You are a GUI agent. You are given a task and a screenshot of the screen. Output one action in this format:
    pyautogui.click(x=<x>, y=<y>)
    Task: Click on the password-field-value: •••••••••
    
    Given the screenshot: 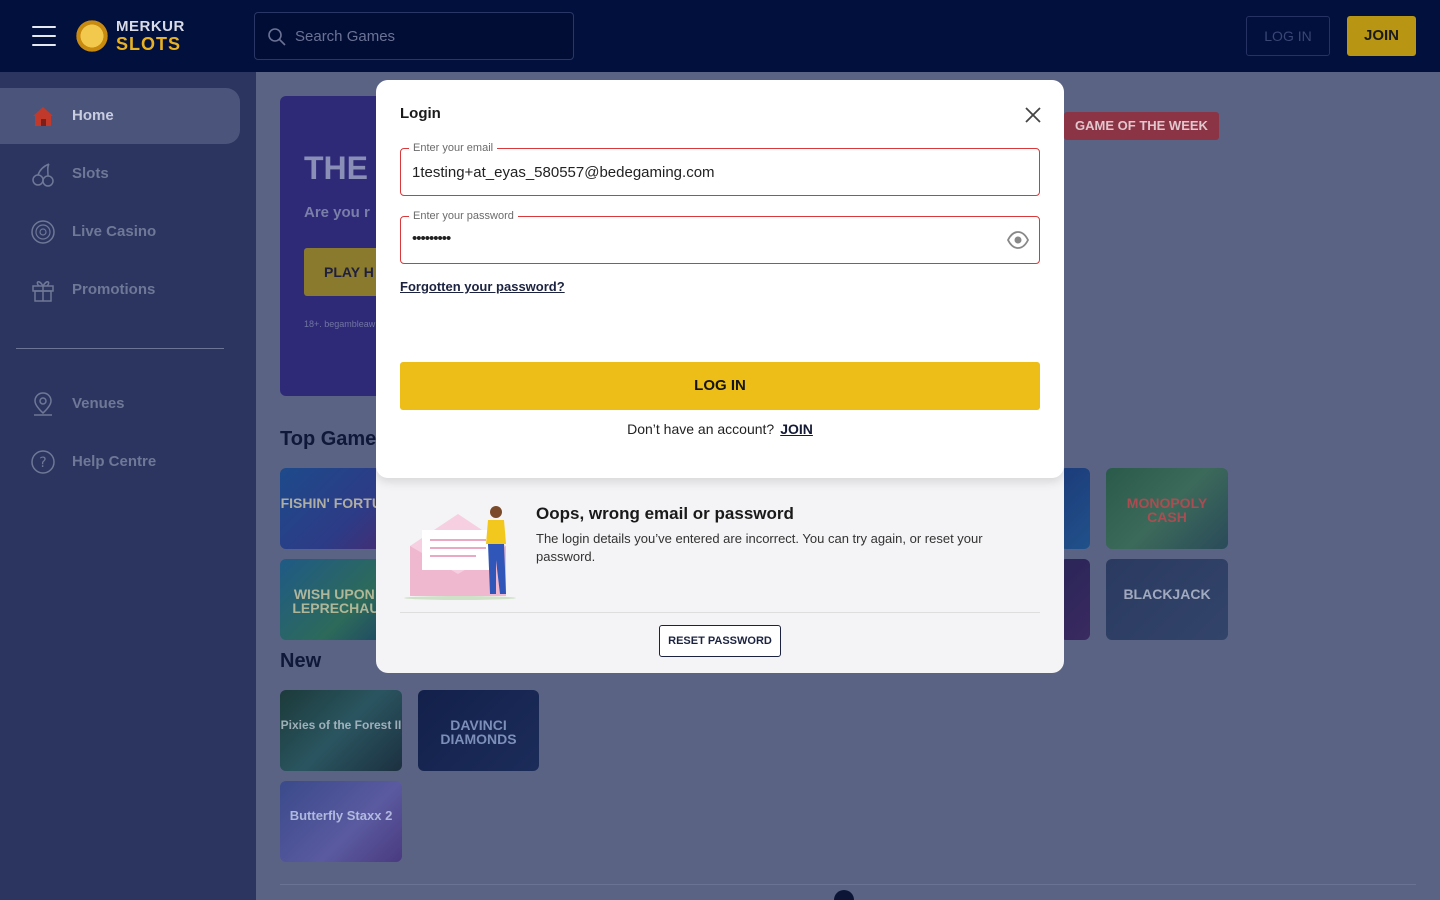 What is the action you would take?
    pyautogui.click(x=431, y=238)
    